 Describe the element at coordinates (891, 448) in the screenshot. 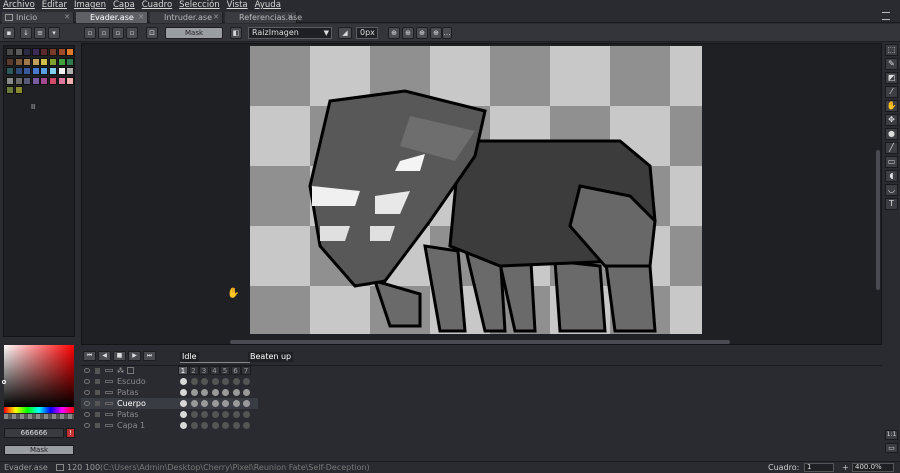

I see `preview-icon: ▭` at that location.